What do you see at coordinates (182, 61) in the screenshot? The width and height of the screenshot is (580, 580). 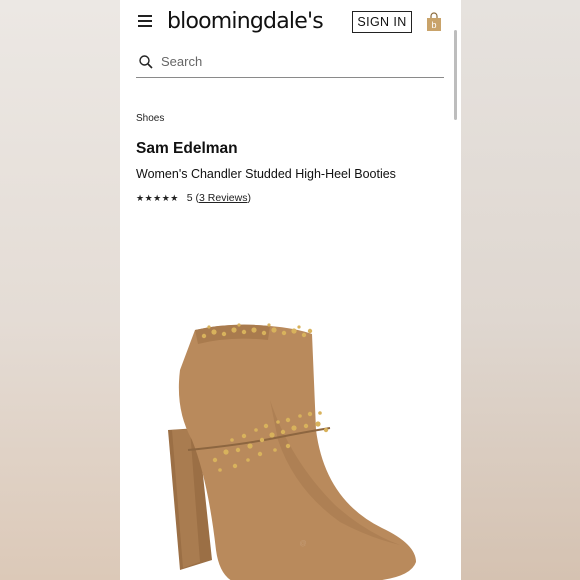 I see `search-placeholder: Search` at bounding box center [182, 61].